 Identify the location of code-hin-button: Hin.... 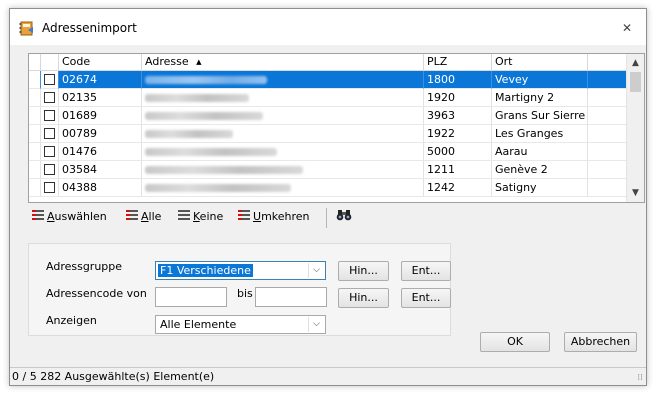
(363, 298).